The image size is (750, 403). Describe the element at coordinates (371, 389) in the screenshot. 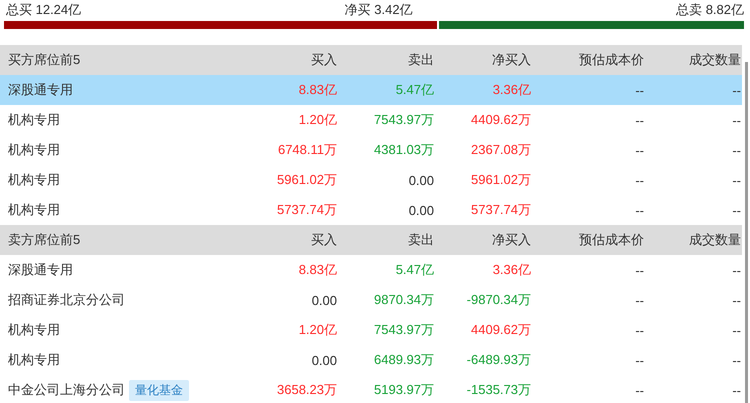

I see `table-row: 中金公司上海分公司 量化基金 3658.23万 5193.97万 -1535.73万 -- --` at that location.